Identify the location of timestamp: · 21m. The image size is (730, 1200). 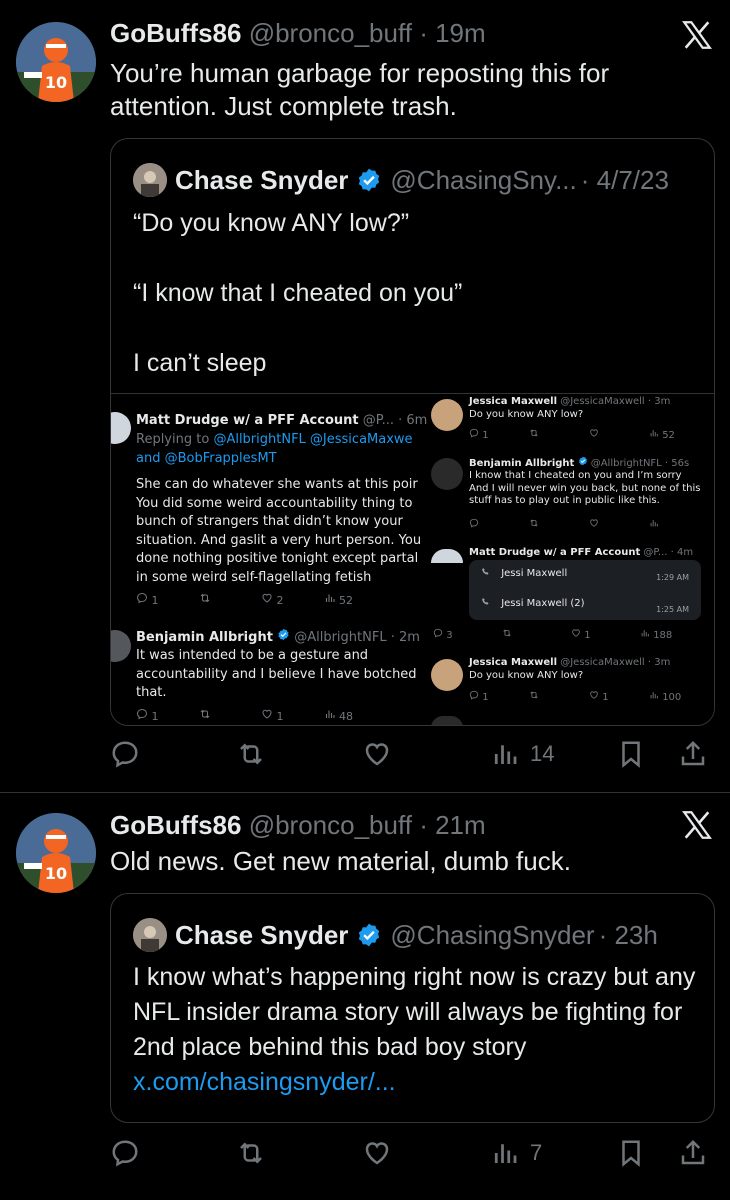
(452, 825).